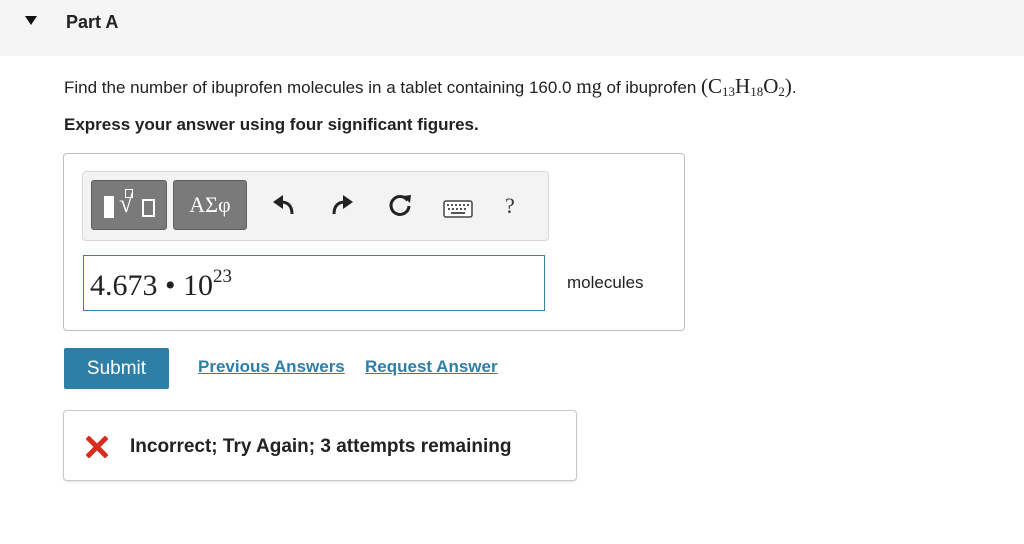 This screenshot has width=1024, height=544. Describe the element at coordinates (31, 20) in the screenshot. I see `caret-down-icon` at that location.